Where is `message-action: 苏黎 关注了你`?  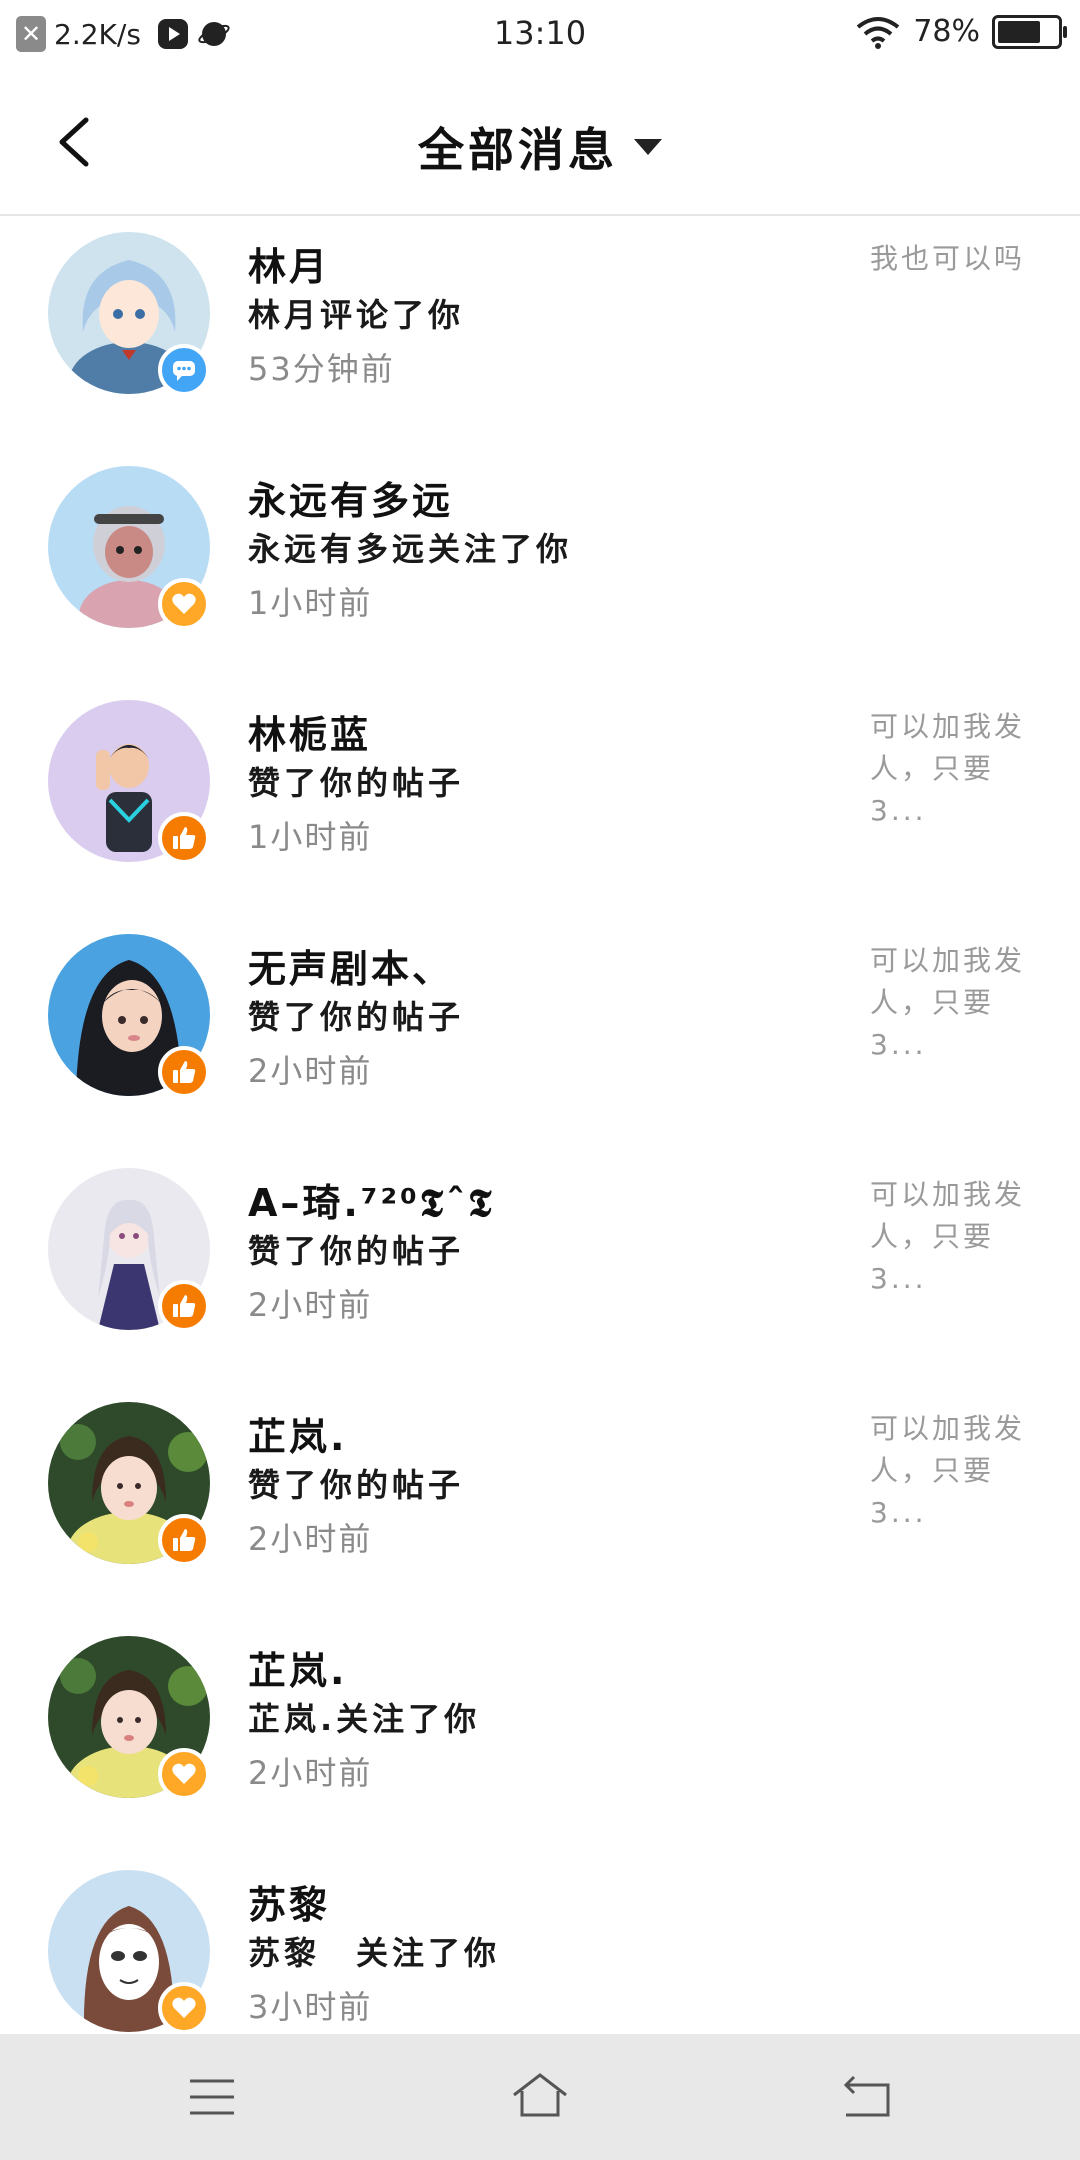
message-action: 苏黎 关注了你 is located at coordinates (374, 1953).